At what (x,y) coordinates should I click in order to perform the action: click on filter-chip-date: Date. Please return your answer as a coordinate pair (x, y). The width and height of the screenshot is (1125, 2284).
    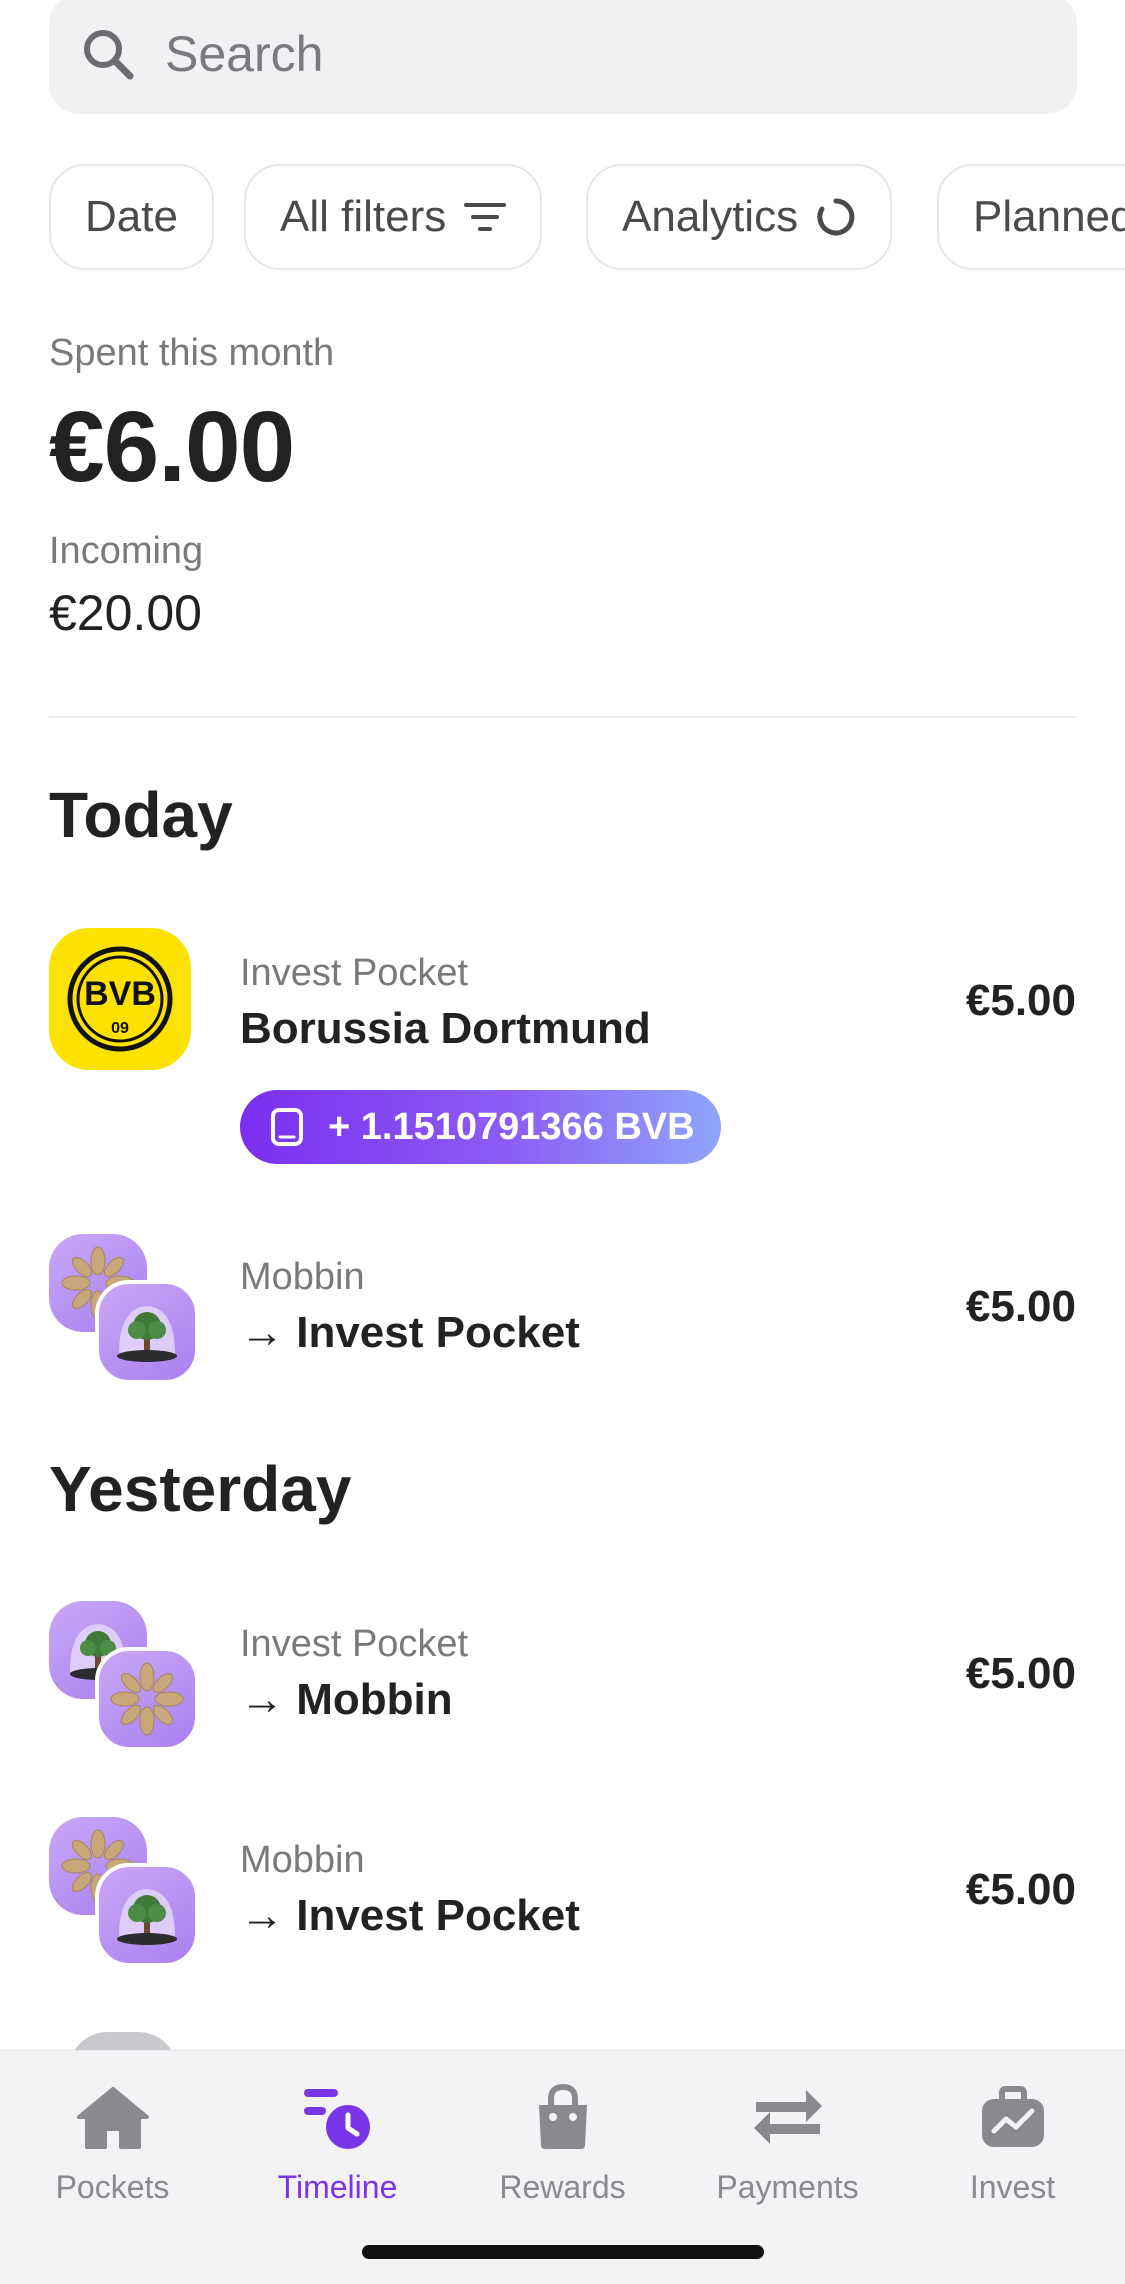
    Looking at the image, I should click on (131, 217).